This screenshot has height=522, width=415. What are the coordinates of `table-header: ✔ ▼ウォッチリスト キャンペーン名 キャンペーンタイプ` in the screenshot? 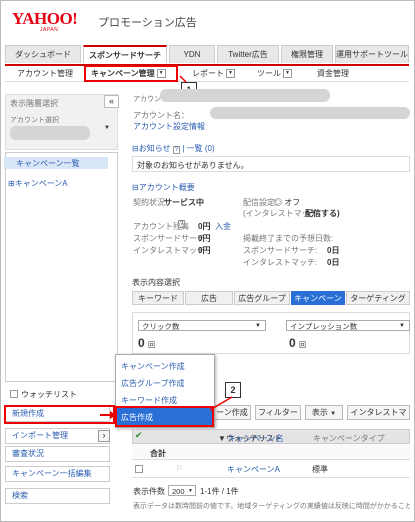 It's located at (271, 436).